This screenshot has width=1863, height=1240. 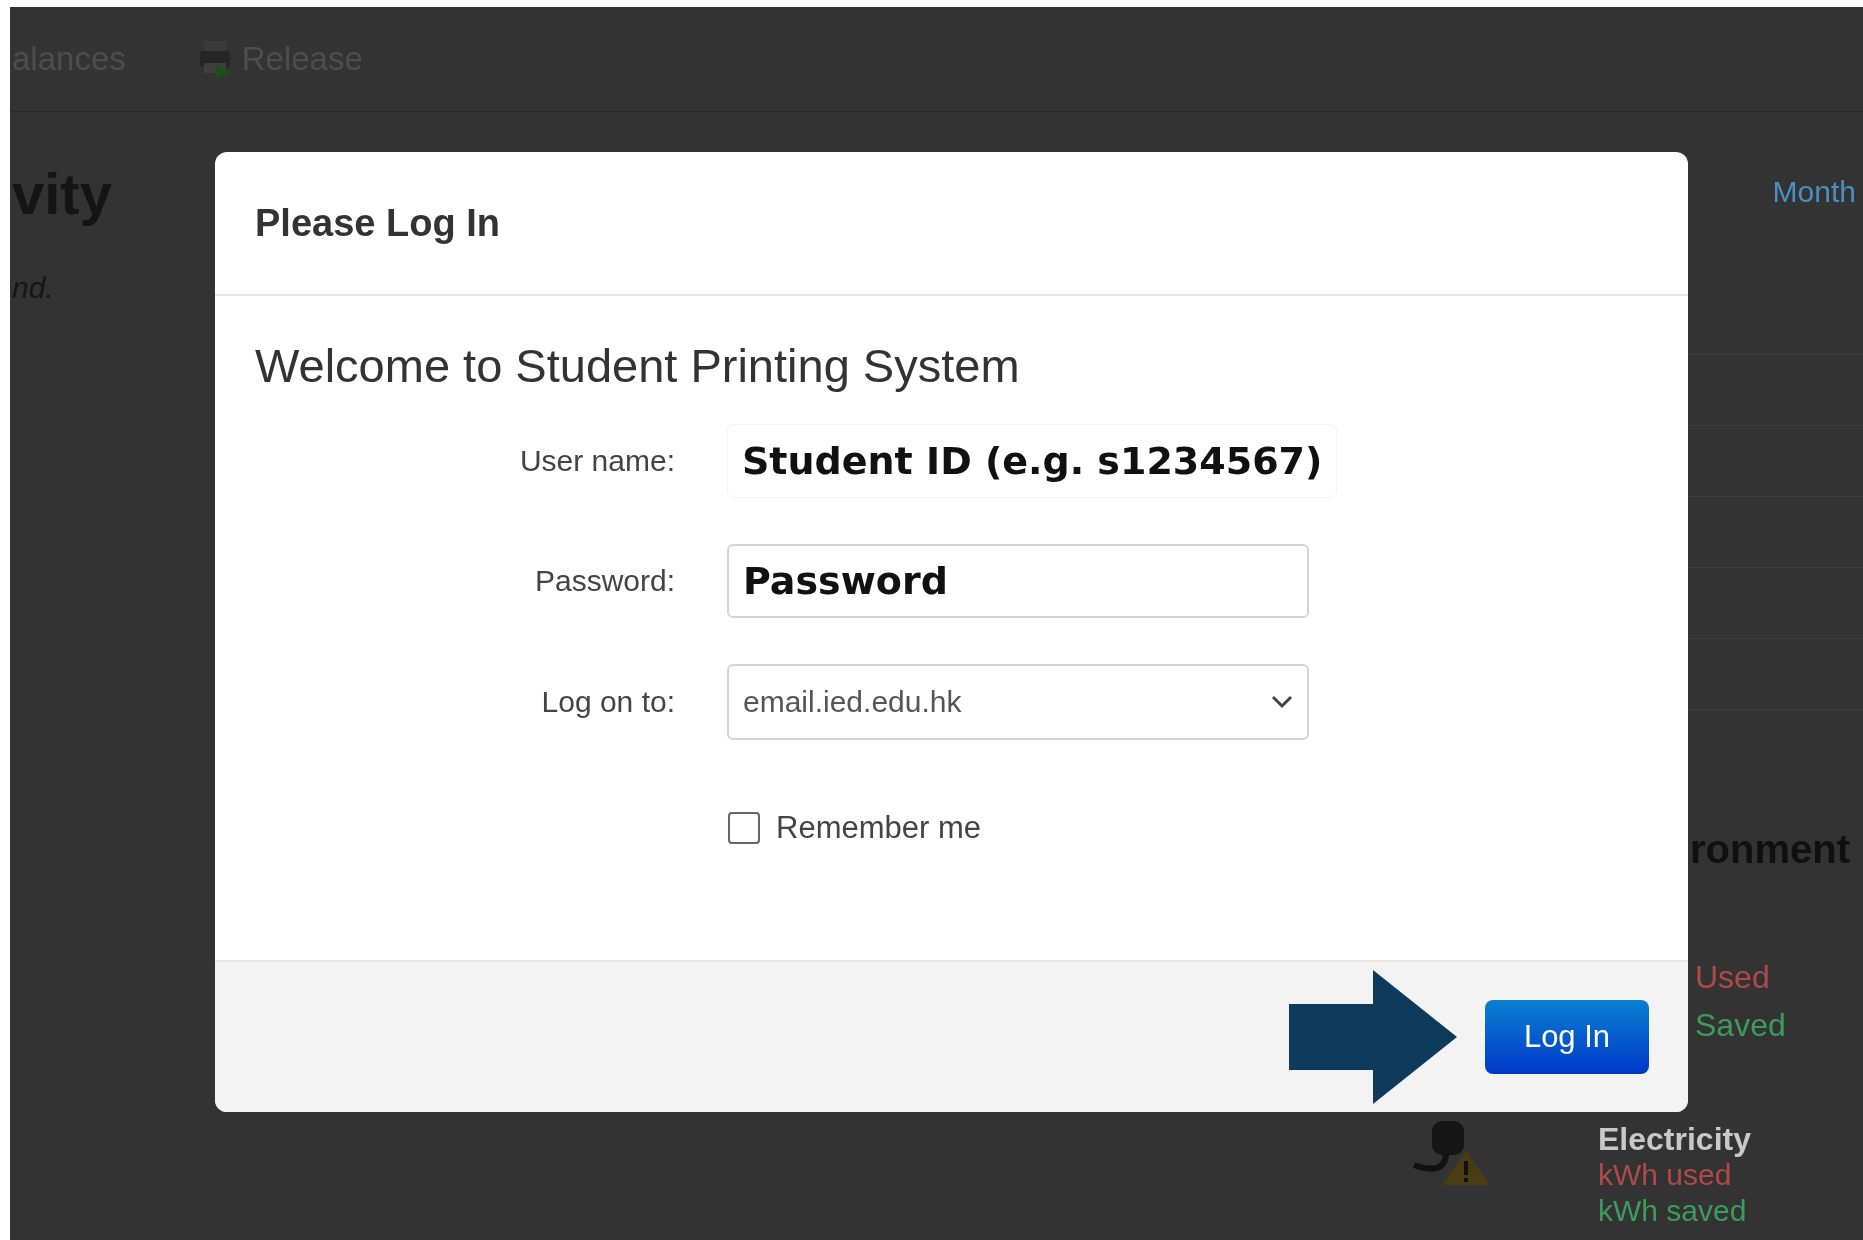 I want to click on printer-icon, so click(x=215, y=59).